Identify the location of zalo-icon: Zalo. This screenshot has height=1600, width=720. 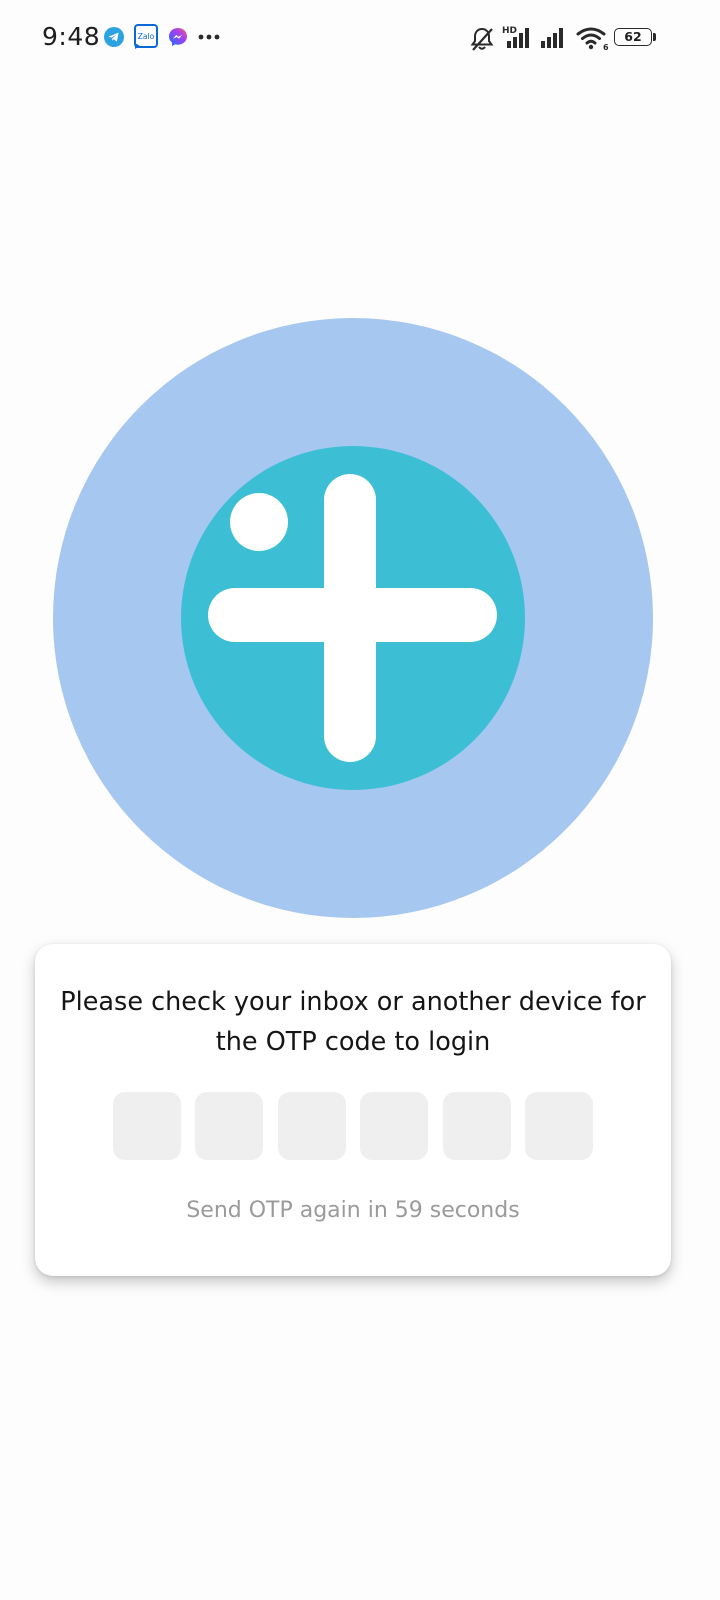
(146, 36).